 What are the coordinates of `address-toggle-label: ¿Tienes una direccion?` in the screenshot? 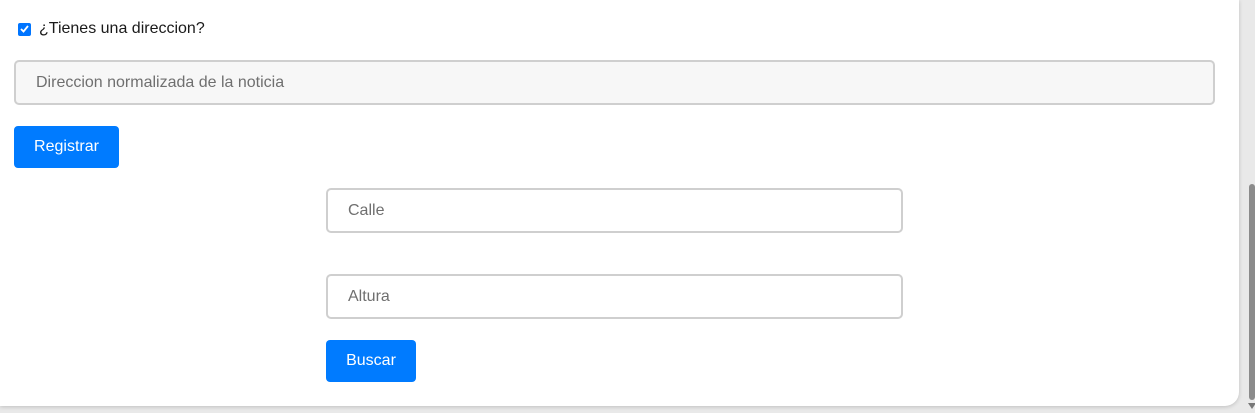 It's located at (122, 28).